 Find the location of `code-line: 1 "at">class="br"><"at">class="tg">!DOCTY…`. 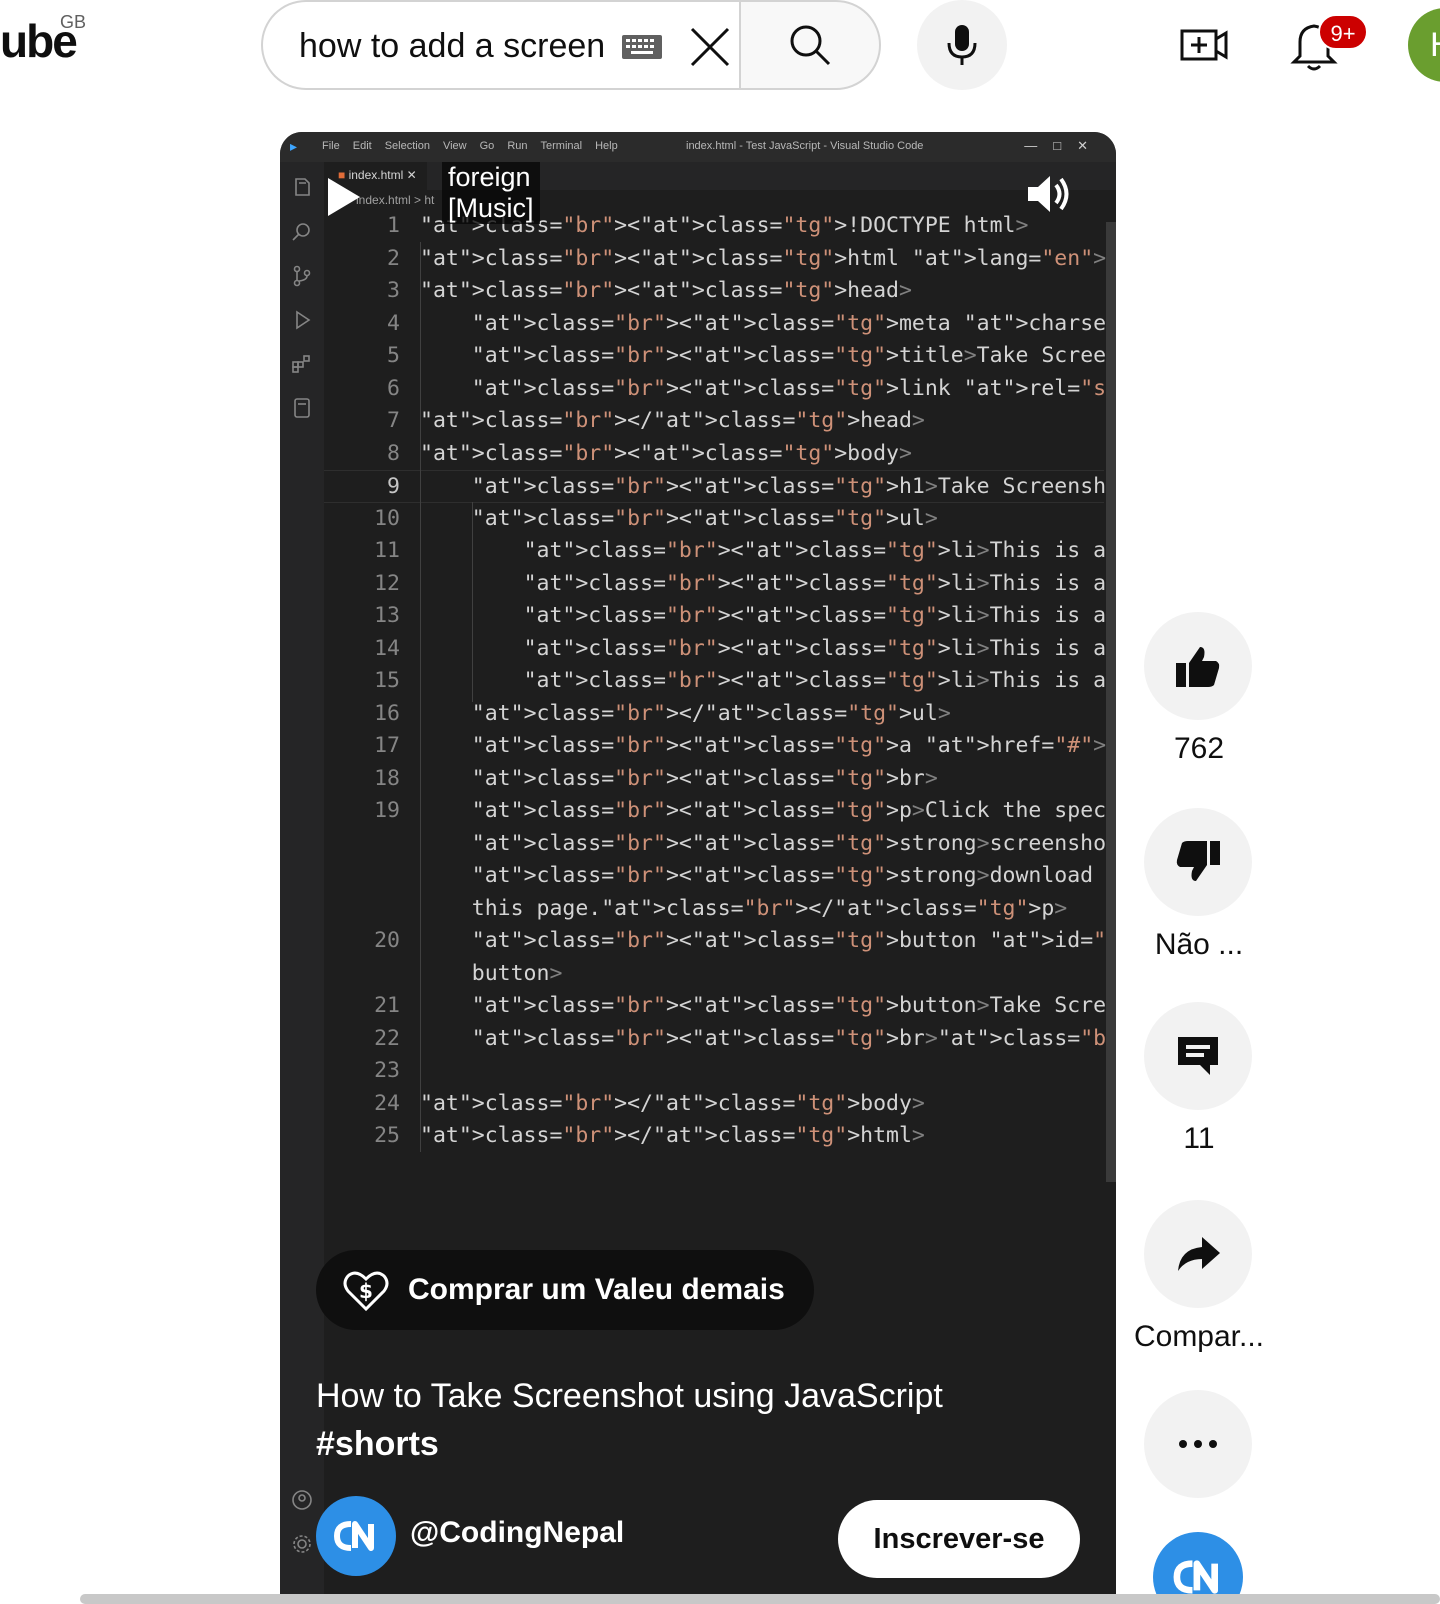

code-line: 1 "at">class="br"><"at">class="tg">!DOCTY… is located at coordinates (714, 226).